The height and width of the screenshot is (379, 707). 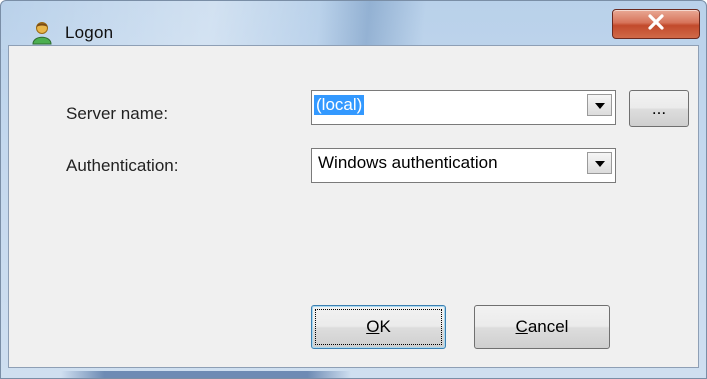 I want to click on server-name-dropdown-button, so click(x=599, y=105).